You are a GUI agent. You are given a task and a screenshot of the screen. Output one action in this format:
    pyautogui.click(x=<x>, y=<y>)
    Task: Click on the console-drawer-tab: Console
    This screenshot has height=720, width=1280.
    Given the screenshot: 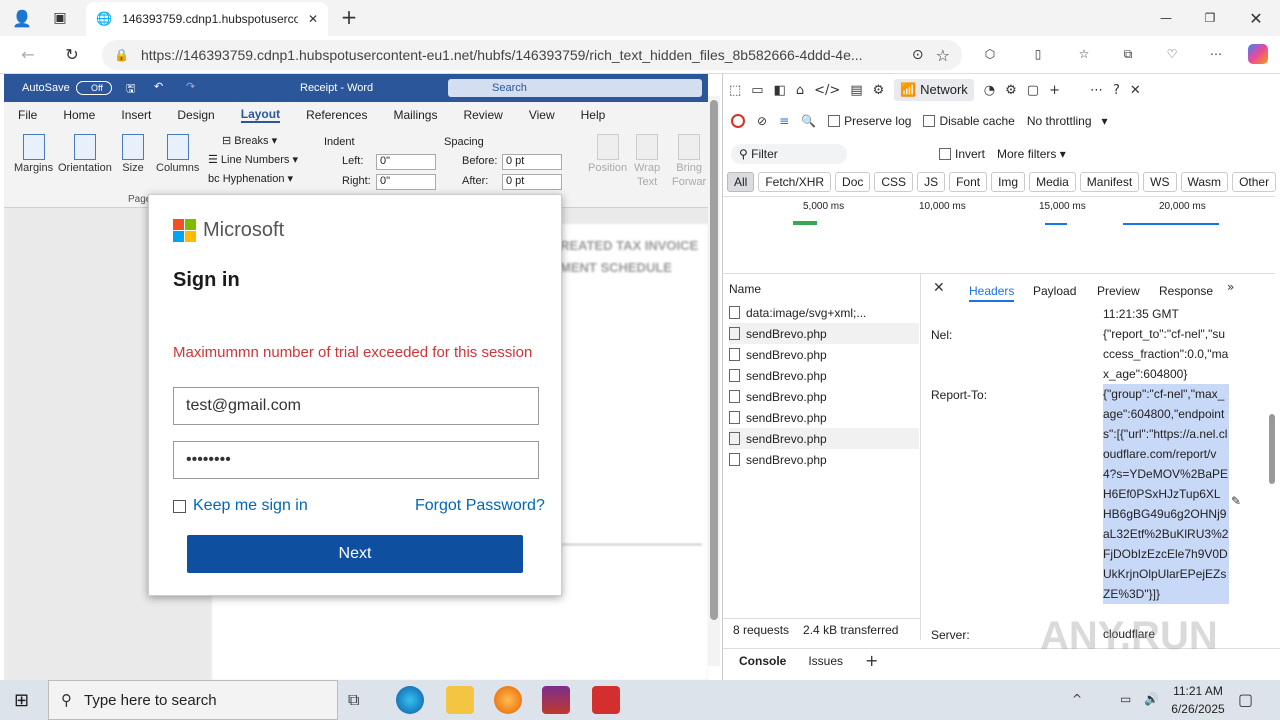 What is the action you would take?
    pyautogui.click(x=762, y=661)
    